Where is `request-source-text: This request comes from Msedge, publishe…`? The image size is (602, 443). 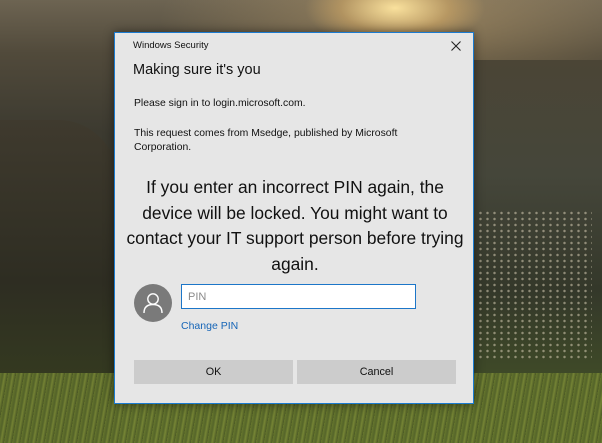
request-source-text: This request comes from Msedge, publishe… is located at coordinates (266, 140).